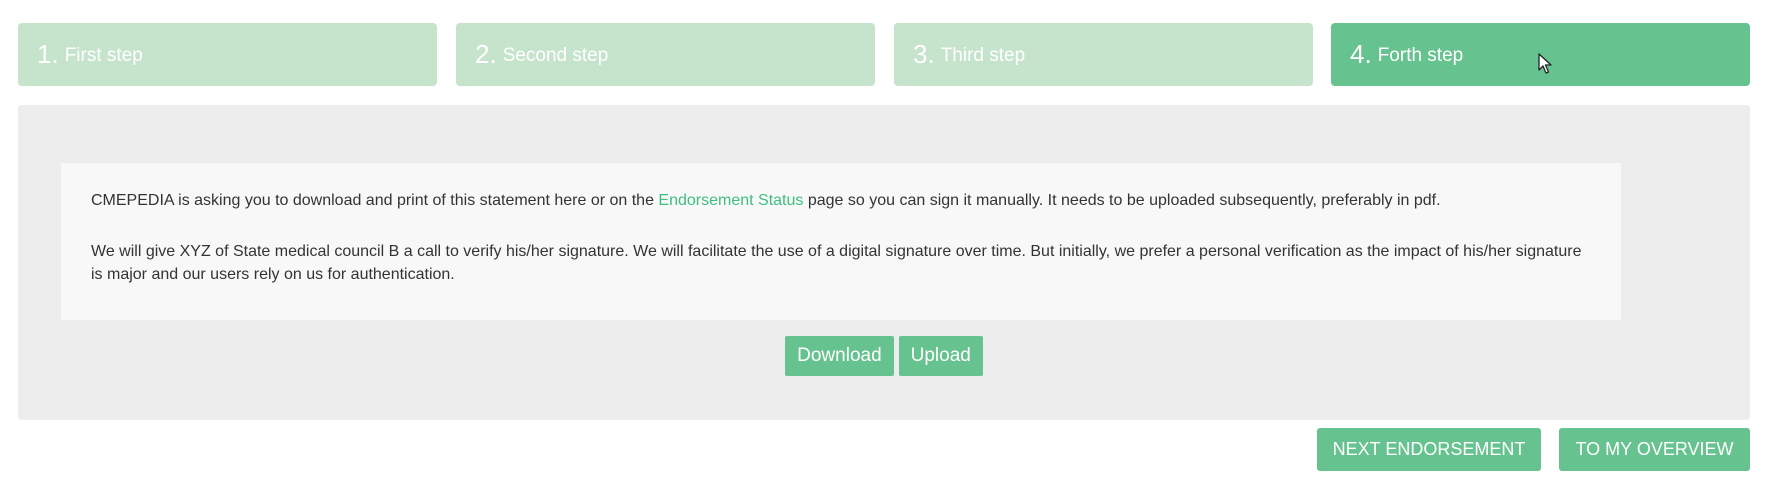 The height and width of the screenshot is (488, 1768). What do you see at coordinates (924, 54) in the screenshot?
I see `step-number: 3.` at bounding box center [924, 54].